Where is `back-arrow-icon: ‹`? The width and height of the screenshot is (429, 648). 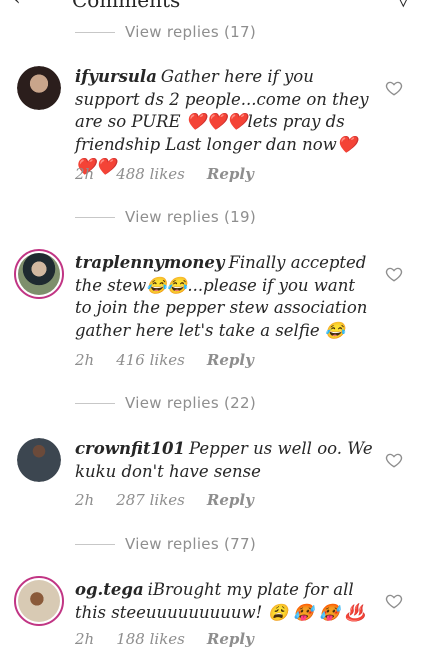 back-arrow-icon: ‹ is located at coordinates (16, 5).